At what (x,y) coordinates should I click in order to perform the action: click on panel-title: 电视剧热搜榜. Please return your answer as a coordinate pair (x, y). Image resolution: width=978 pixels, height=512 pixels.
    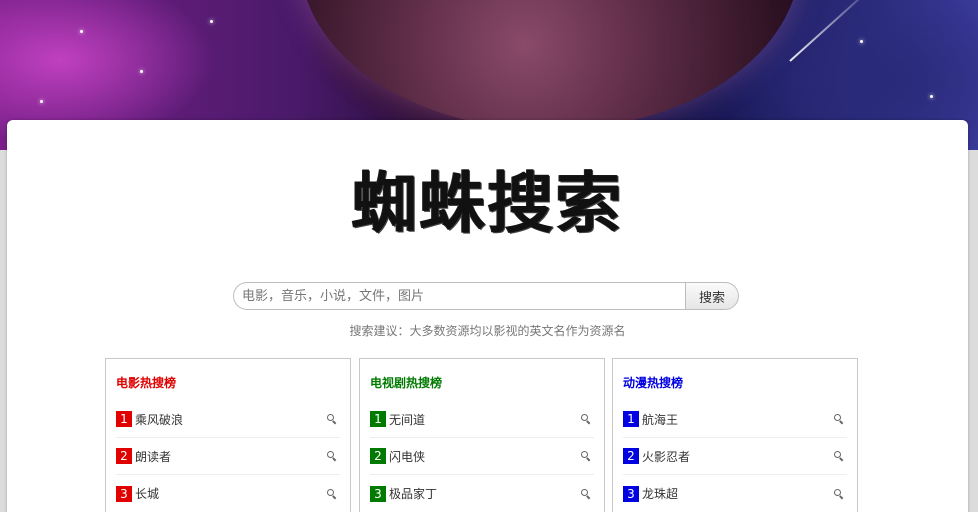
    Looking at the image, I should click on (406, 383).